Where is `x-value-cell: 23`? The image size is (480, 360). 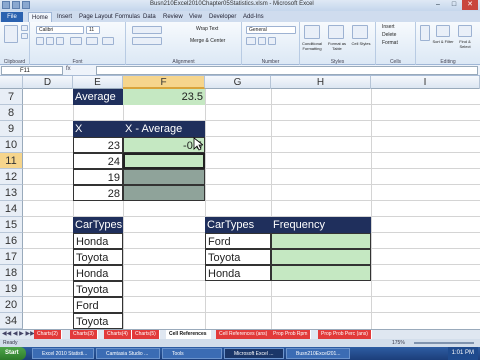
x-value-cell: 23 is located at coordinates (98, 145).